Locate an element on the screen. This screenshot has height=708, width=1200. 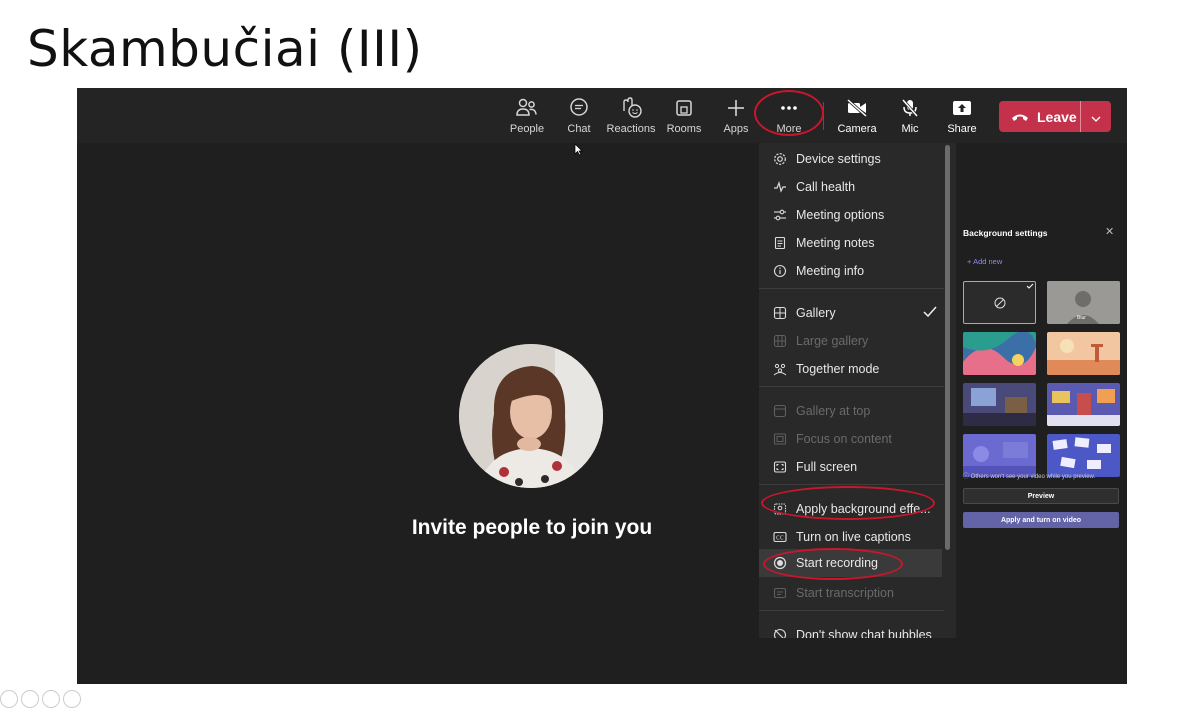
menu-item-label: Meeting notes is located at coordinates (835, 243).